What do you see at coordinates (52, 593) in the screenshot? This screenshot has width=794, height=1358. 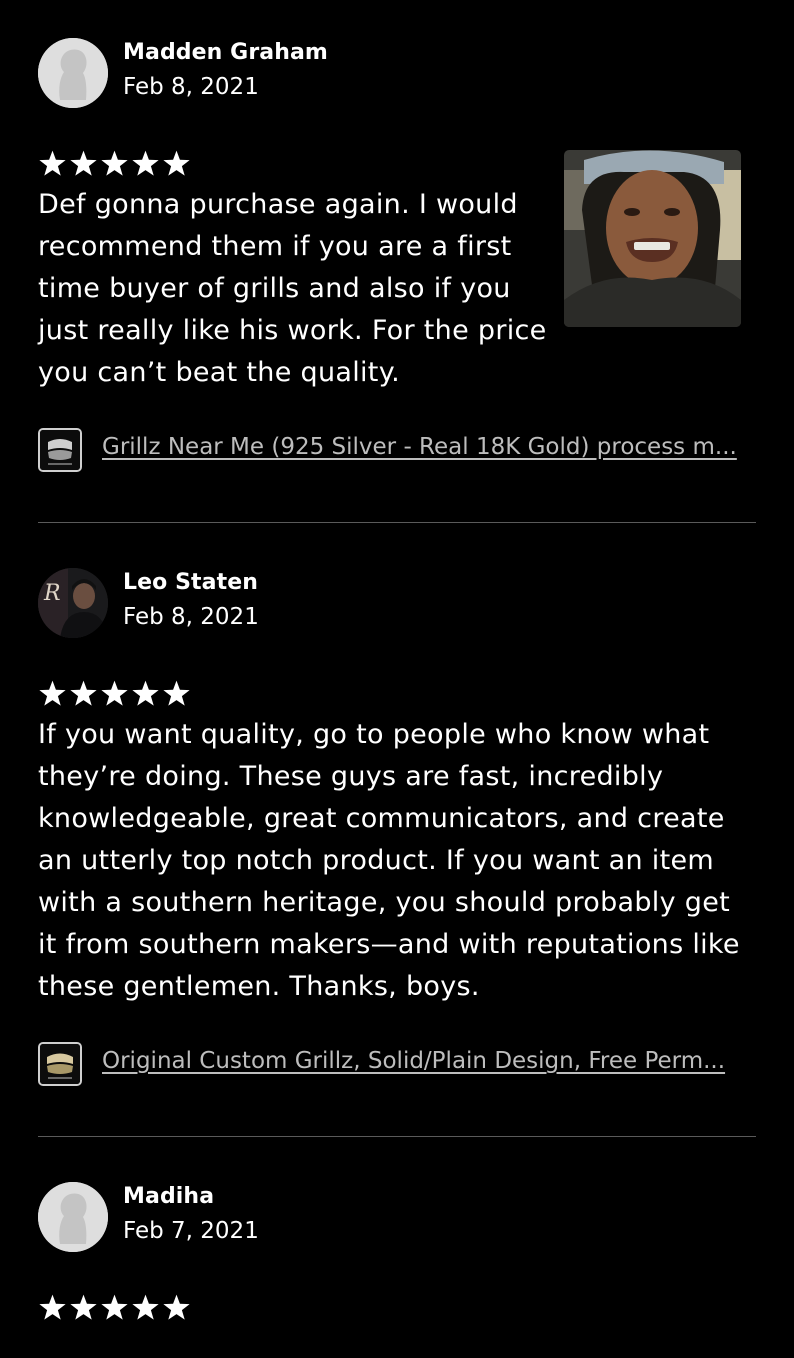 I see `svg-text: R` at bounding box center [52, 593].